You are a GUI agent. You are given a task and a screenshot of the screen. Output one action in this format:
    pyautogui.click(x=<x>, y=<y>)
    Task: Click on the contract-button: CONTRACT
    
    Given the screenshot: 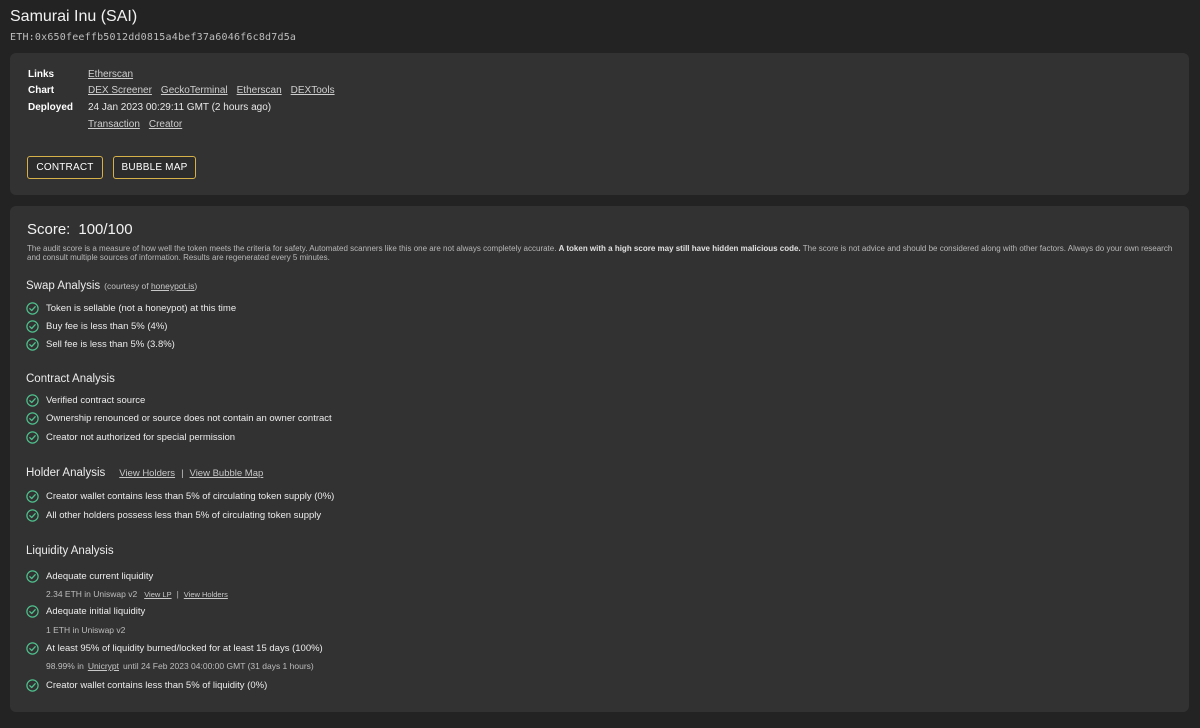 What is the action you would take?
    pyautogui.click(x=65, y=167)
    